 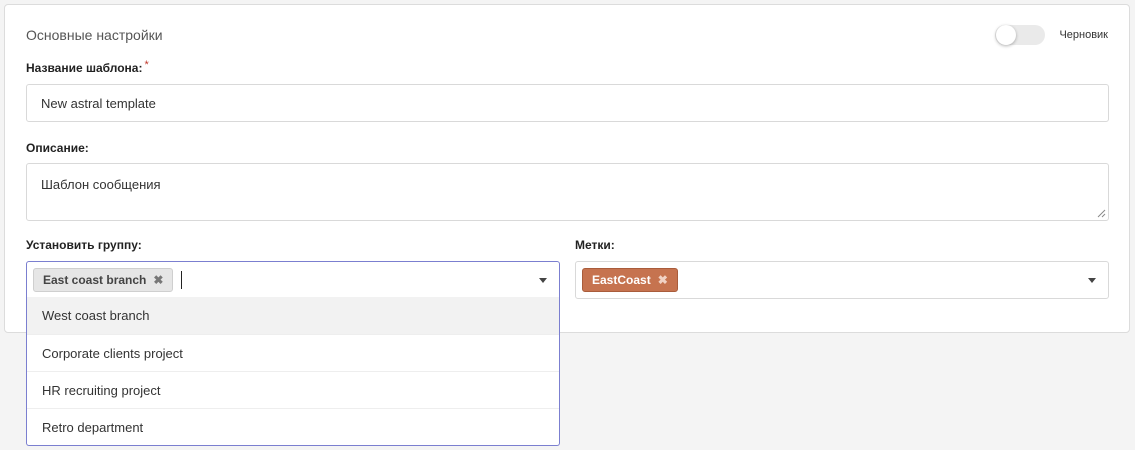 I want to click on menu-item: West coast branch, so click(x=293, y=315).